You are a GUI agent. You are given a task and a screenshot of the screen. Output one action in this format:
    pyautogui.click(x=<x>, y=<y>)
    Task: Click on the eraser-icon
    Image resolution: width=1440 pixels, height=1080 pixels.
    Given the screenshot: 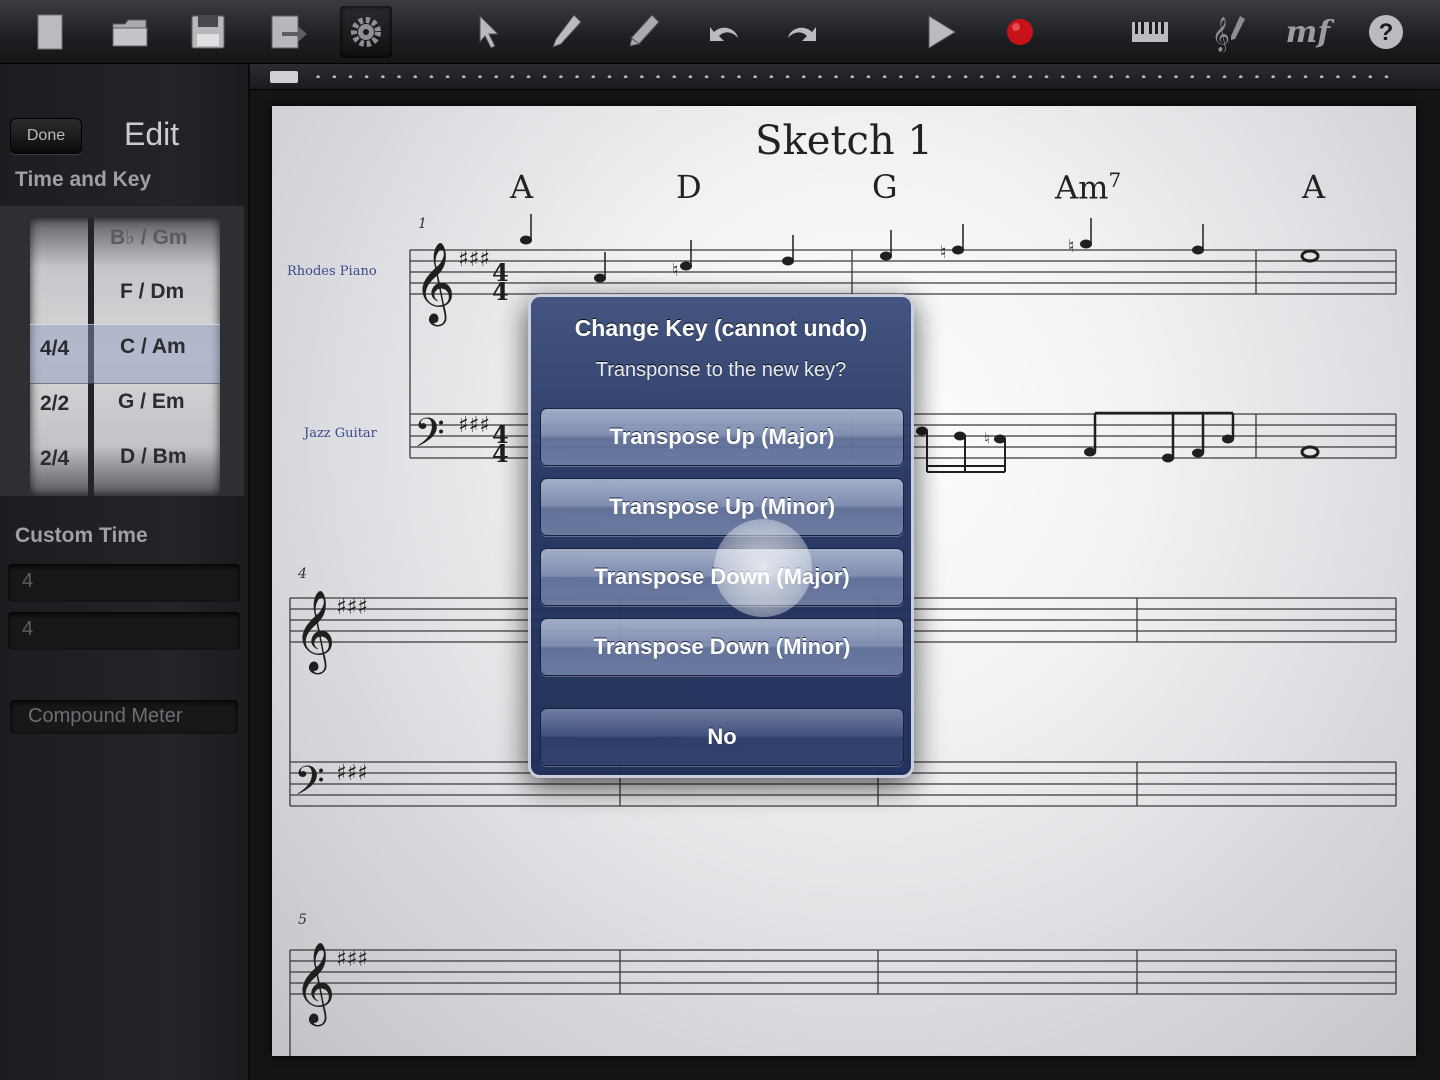 What is the action you would take?
    pyautogui.click(x=644, y=32)
    